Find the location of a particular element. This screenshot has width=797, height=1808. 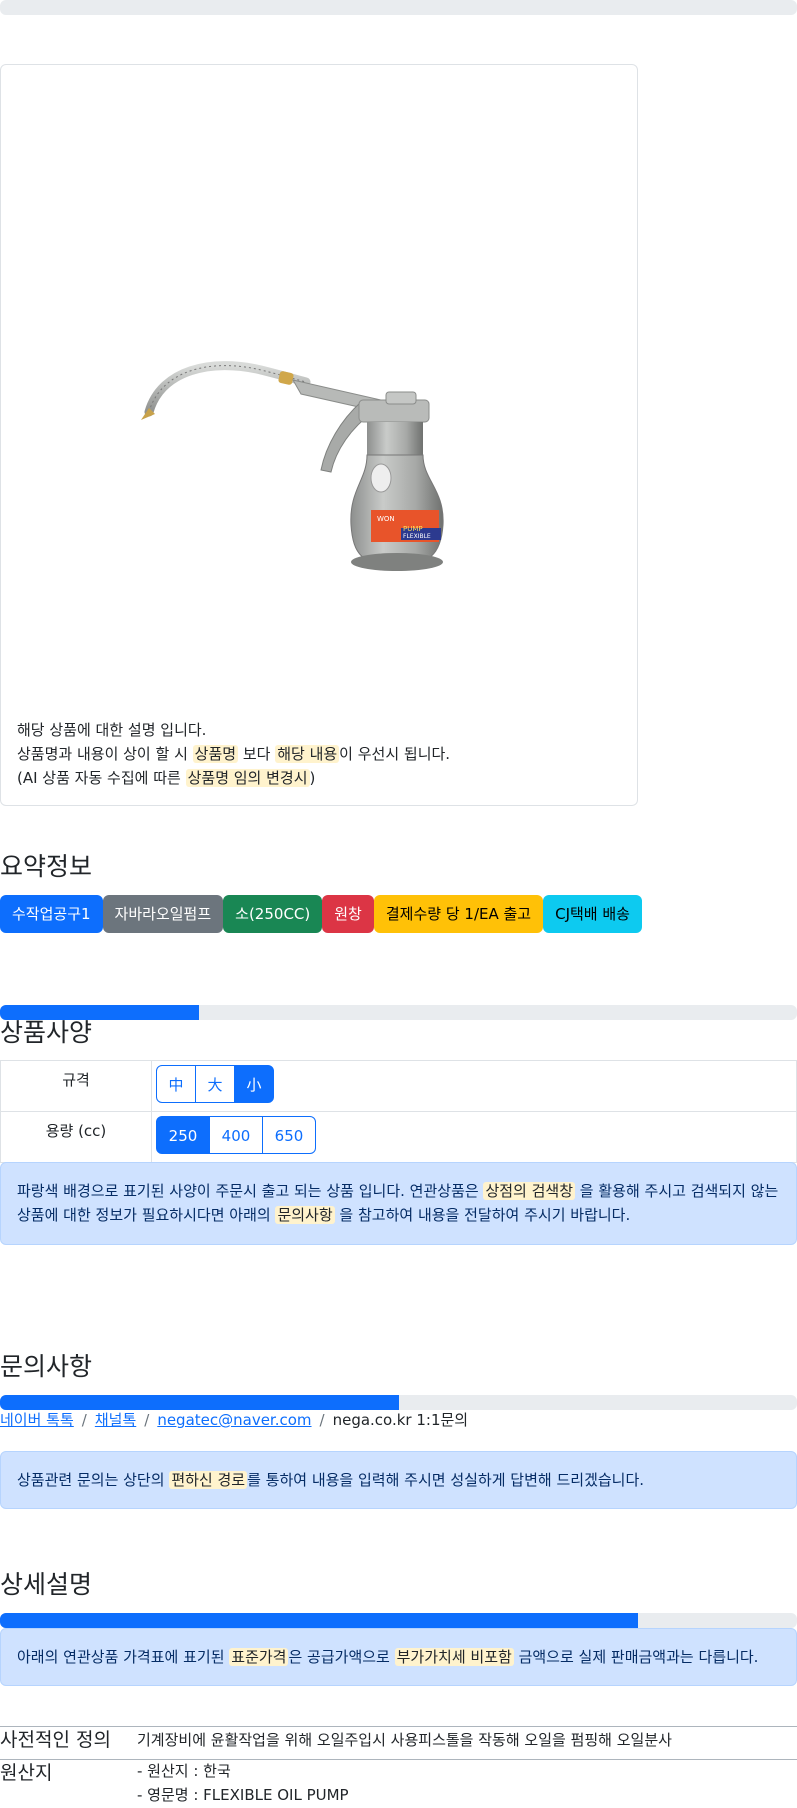

link-naver-talk: 네이버 톡톡 is located at coordinates (37, 1420).